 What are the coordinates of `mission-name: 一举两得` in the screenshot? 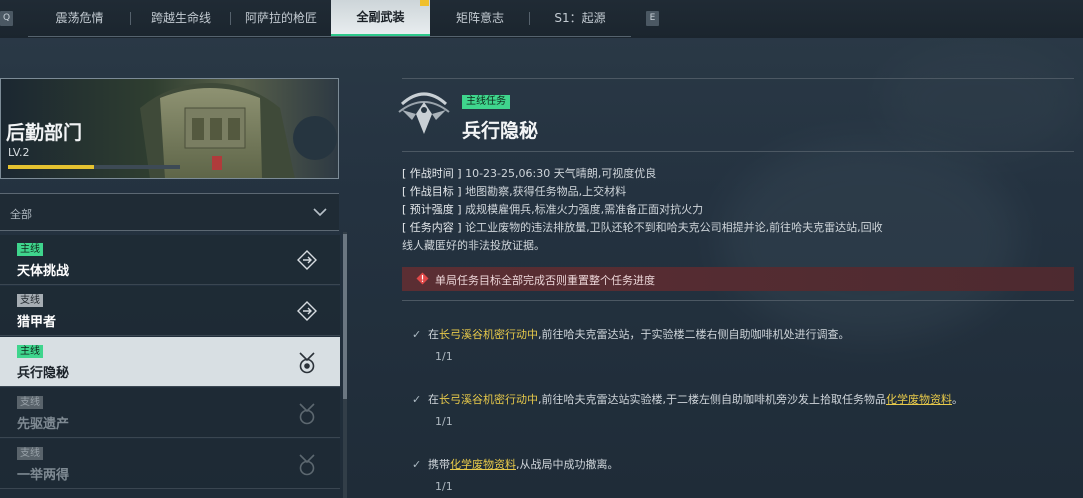 It's located at (43, 475).